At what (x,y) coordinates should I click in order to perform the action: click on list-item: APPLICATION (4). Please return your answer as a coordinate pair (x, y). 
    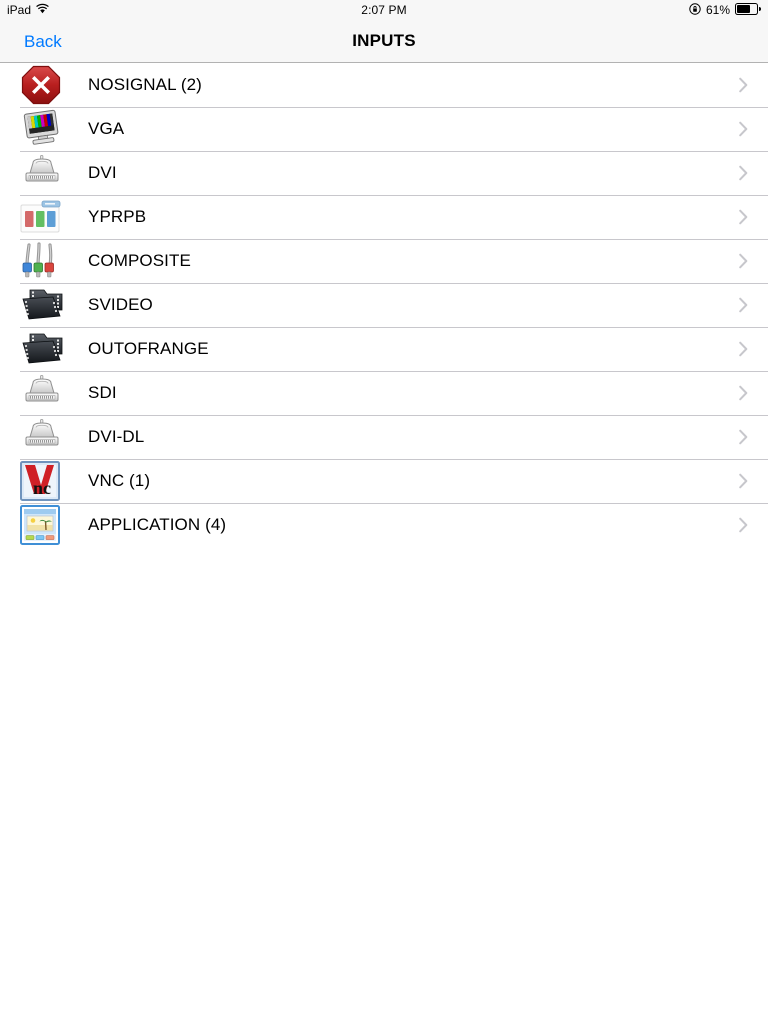
    Looking at the image, I should click on (384, 525).